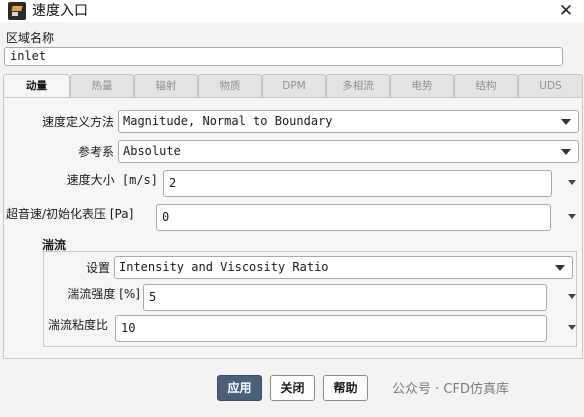  Describe the element at coordinates (60, 11) in the screenshot. I see `window-title: 速度入口` at that location.